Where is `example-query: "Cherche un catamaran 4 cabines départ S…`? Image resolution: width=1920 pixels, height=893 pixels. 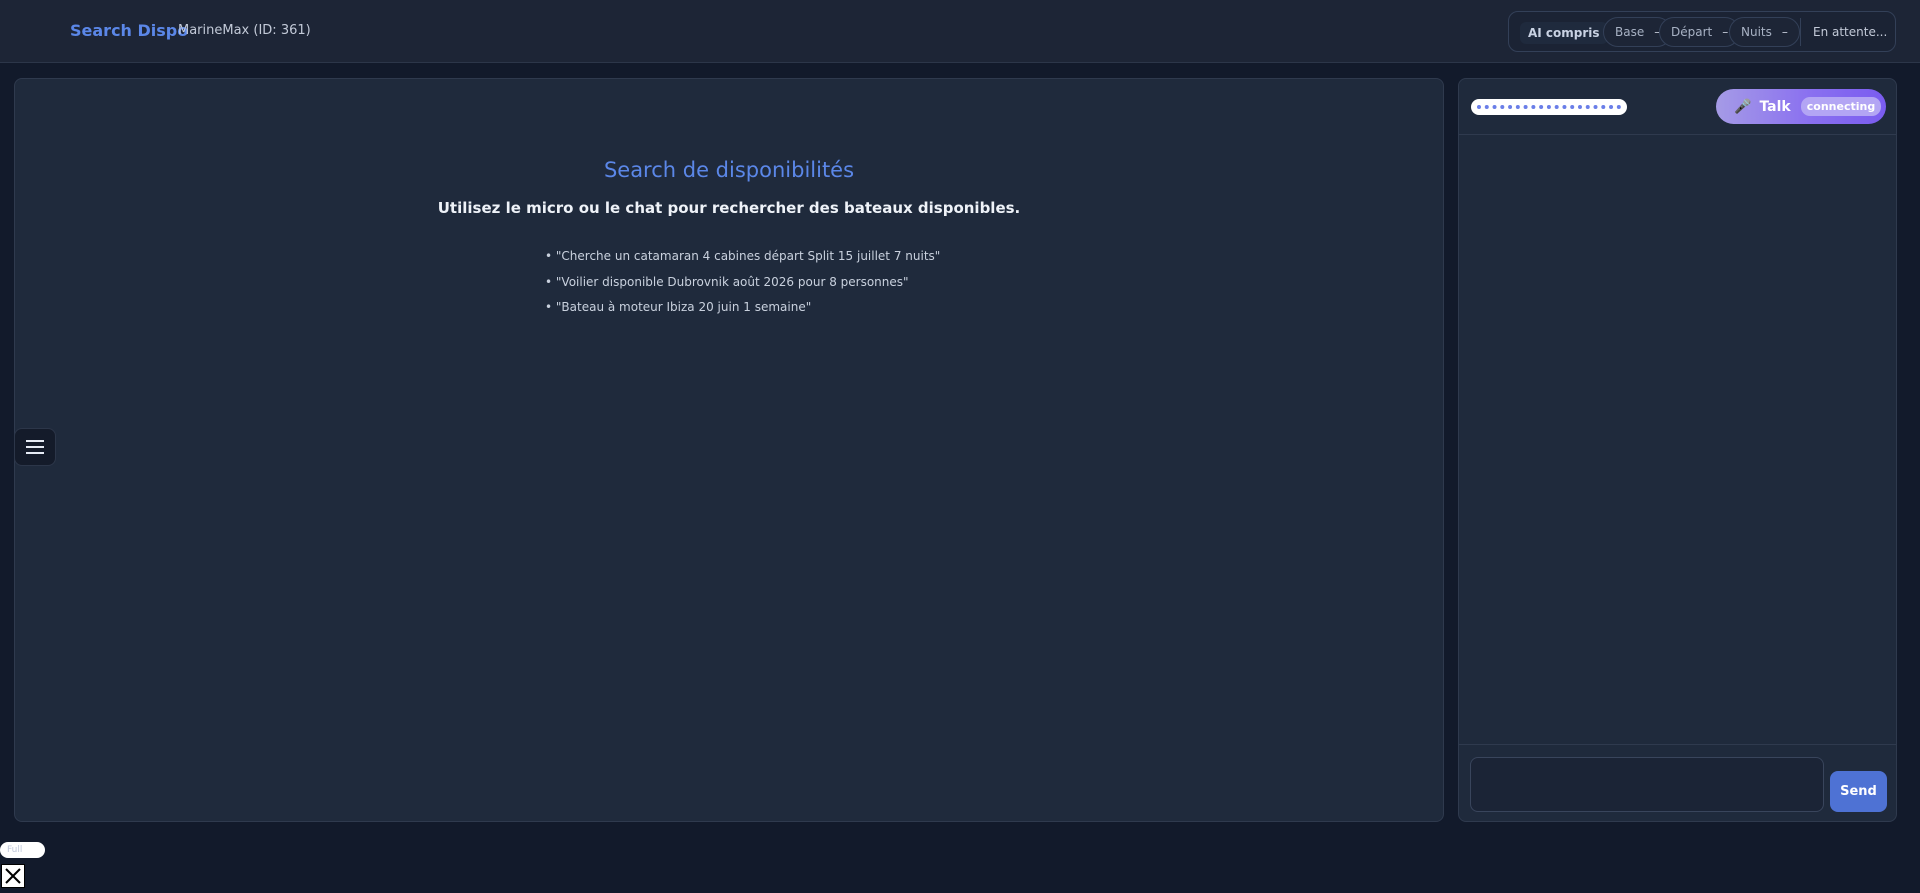 example-query: "Cherche un catamaran 4 cabines départ S… is located at coordinates (742, 260).